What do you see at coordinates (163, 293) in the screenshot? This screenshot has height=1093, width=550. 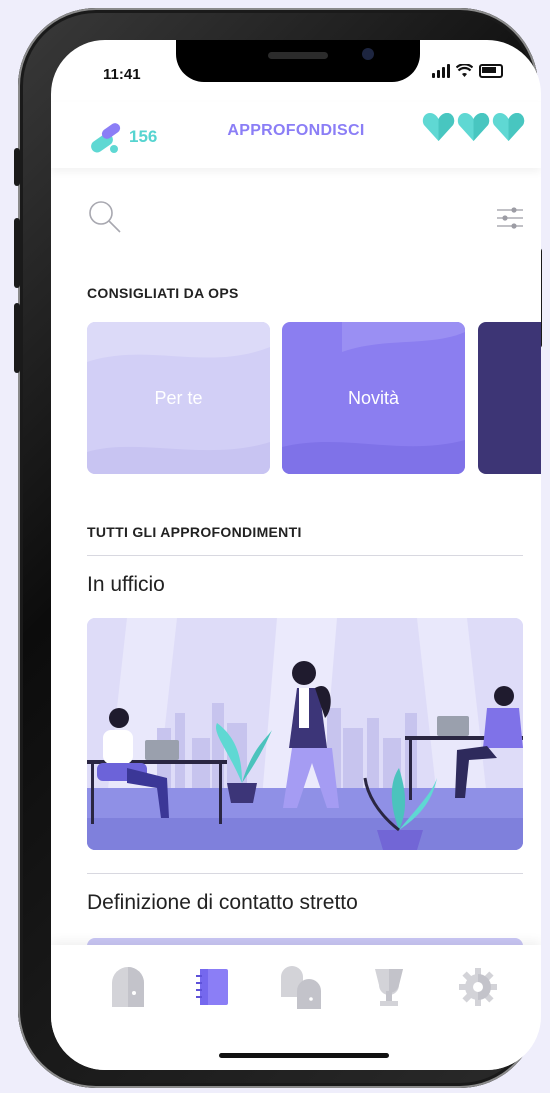 I see `section-title-recommended: CONSIGLIATI DA OPS` at bounding box center [163, 293].